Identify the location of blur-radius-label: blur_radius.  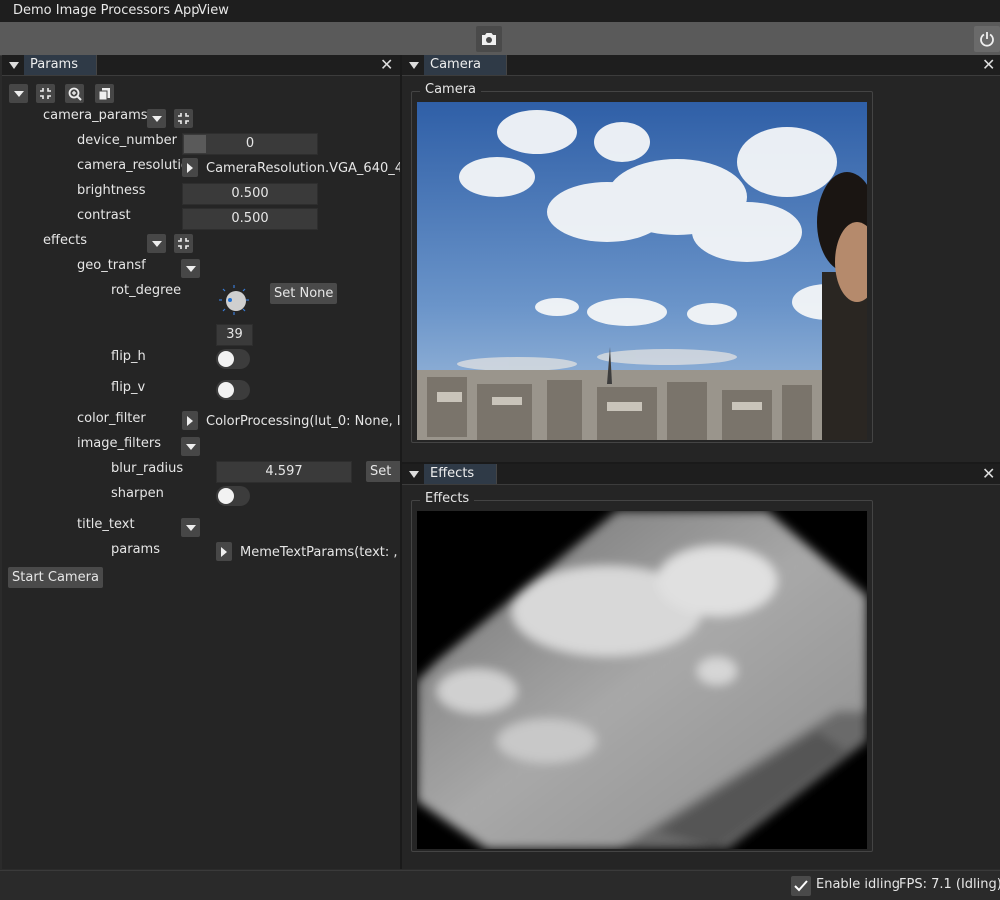
(147, 468).